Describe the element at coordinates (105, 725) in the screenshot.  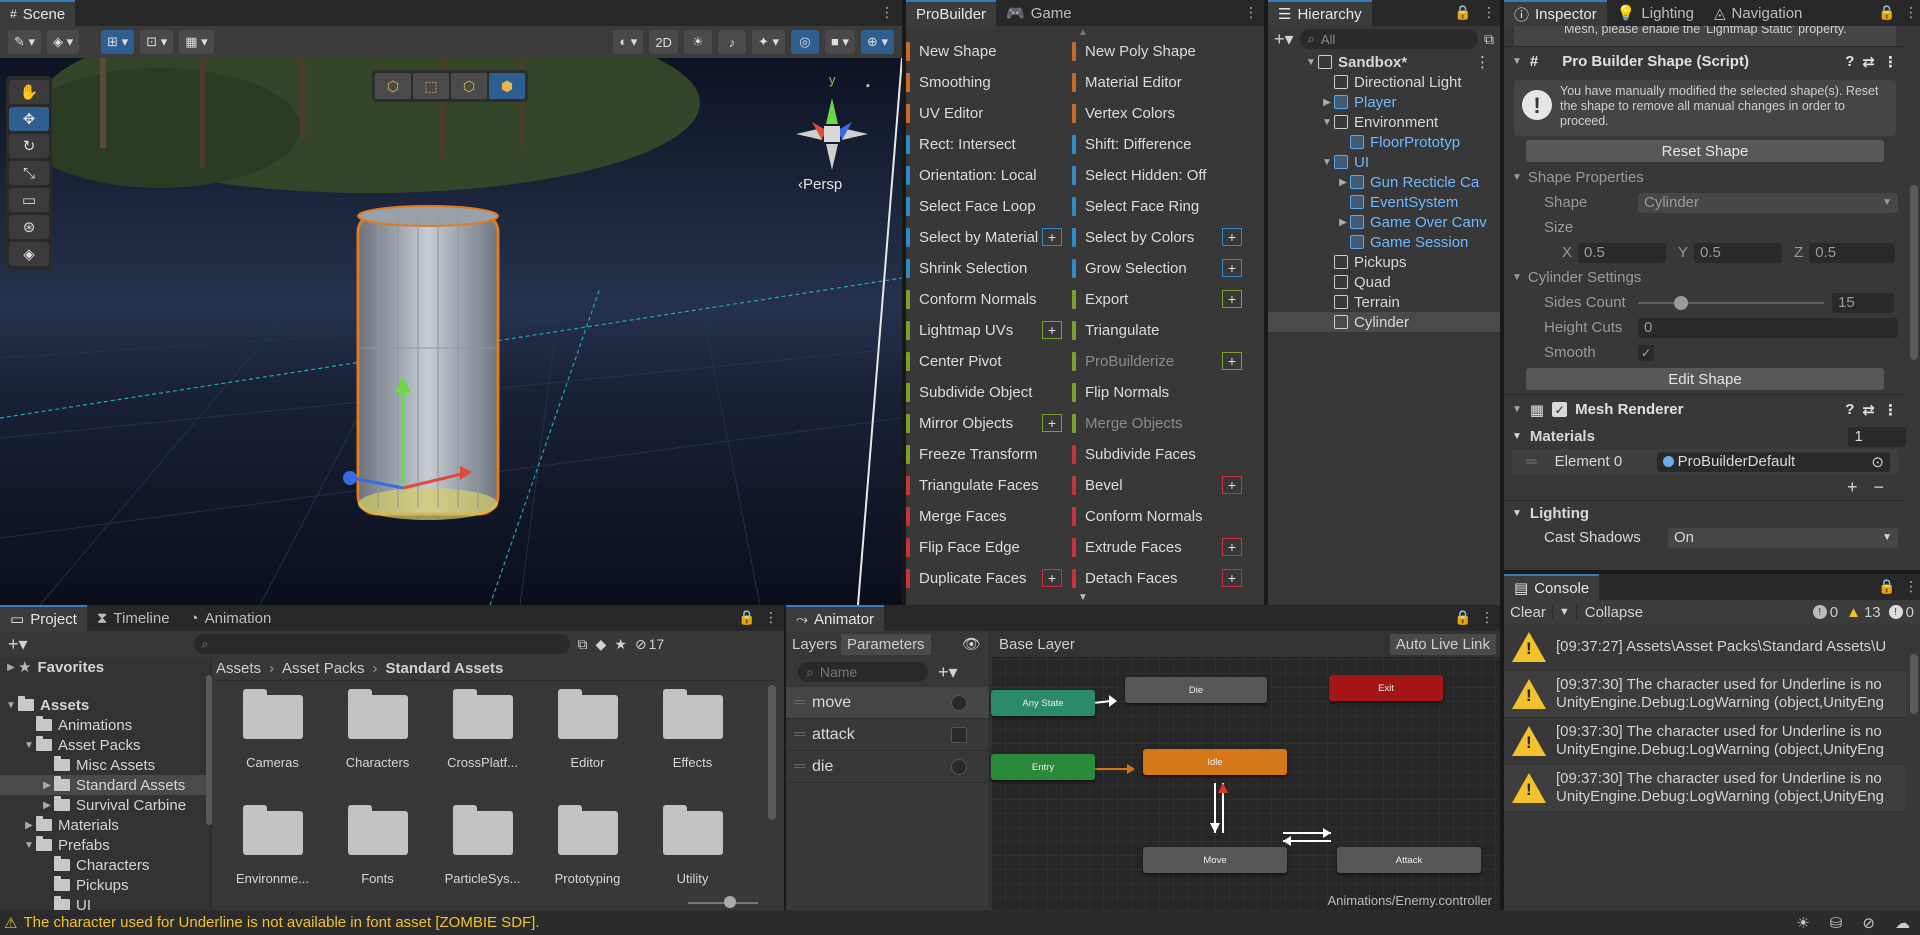
I see `project-tree-item: Animations` at that location.